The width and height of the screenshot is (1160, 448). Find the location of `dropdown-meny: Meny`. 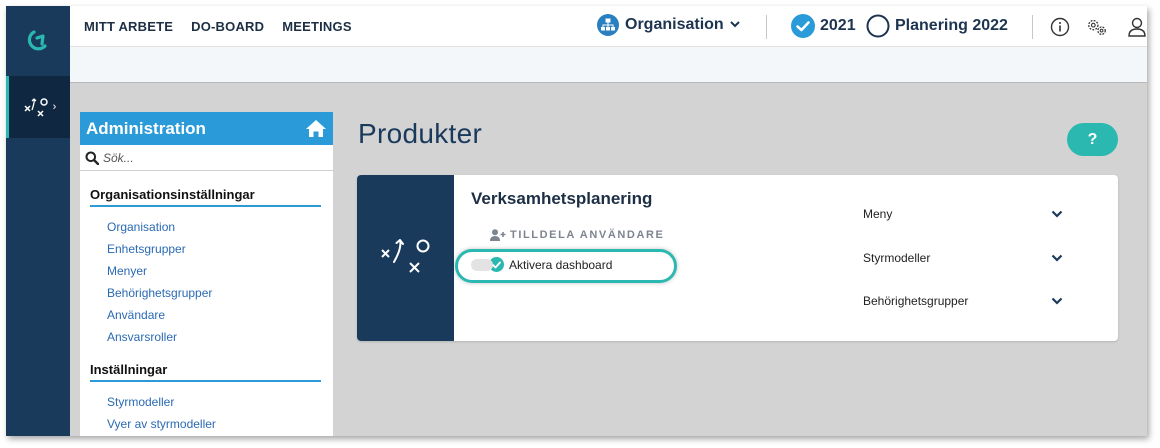

dropdown-meny: Meny is located at coordinates (963, 214).